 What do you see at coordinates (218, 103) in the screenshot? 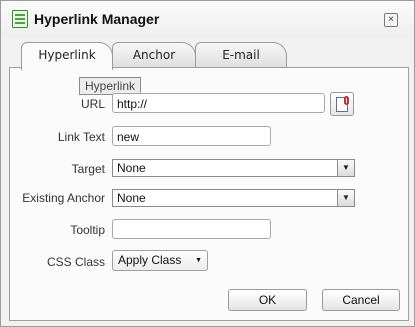
I see `url-input: http://` at bounding box center [218, 103].